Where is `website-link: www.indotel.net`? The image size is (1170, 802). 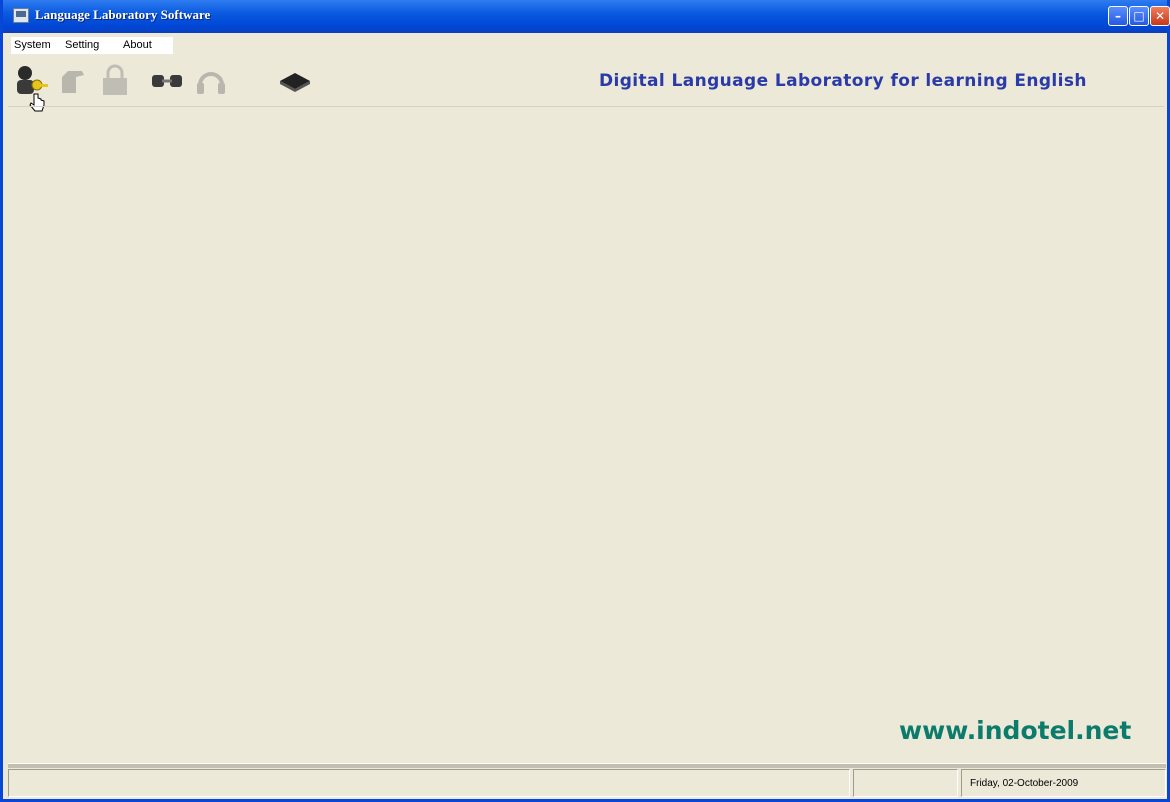 website-link: www.indotel.net is located at coordinates (1015, 730).